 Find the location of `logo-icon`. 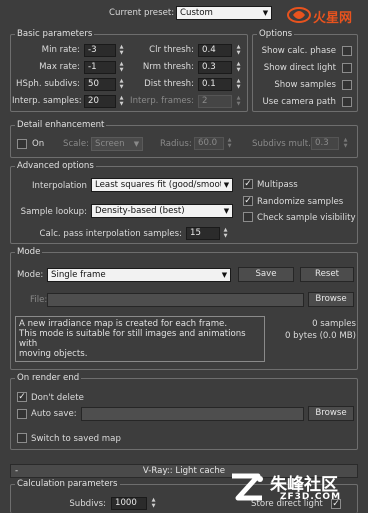

logo-icon is located at coordinates (299, 15).